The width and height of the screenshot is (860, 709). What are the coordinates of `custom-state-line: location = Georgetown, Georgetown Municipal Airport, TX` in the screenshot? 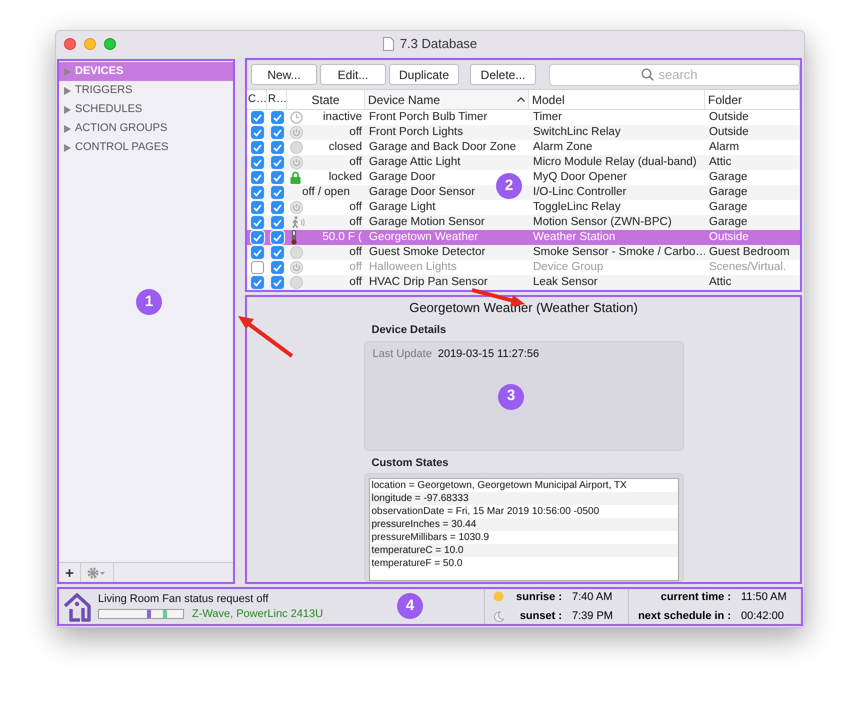 It's located at (499, 485).